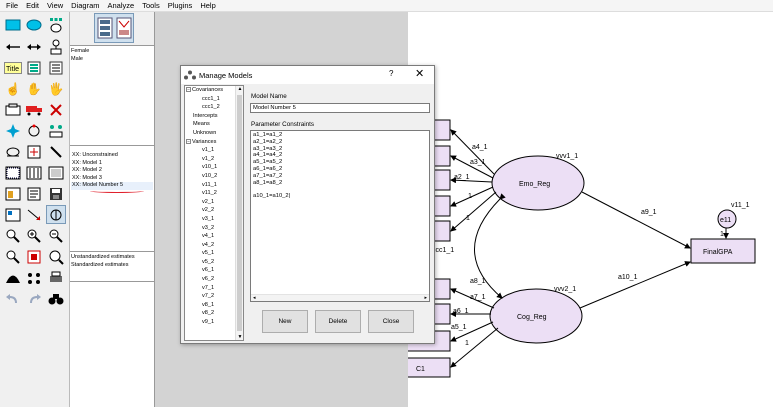 The height and width of the screenshot is (407, 773). What do you see at coordinates (56, 88) in the screenshot?
I see `deselect-hand-icon: 🖐` at bounding box center [56, 88].